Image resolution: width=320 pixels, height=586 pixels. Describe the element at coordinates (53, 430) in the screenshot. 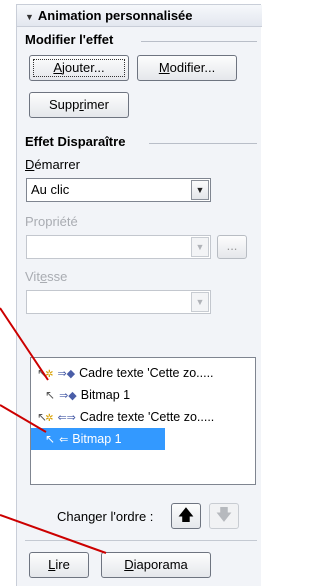

I see `callout-lines` at that location.